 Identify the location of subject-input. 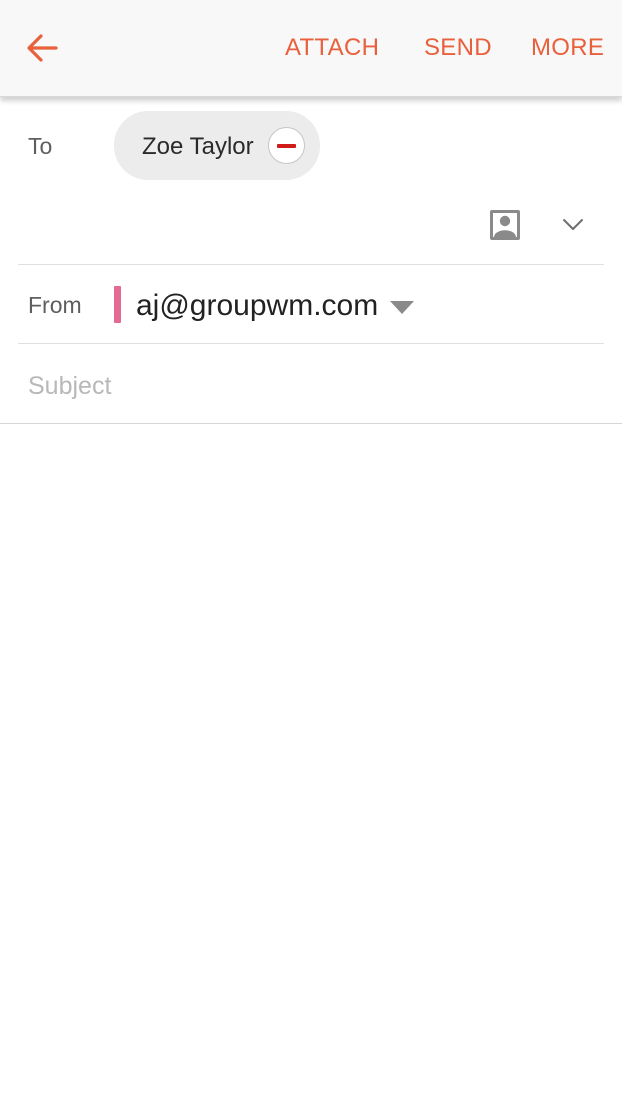
(308, 386).